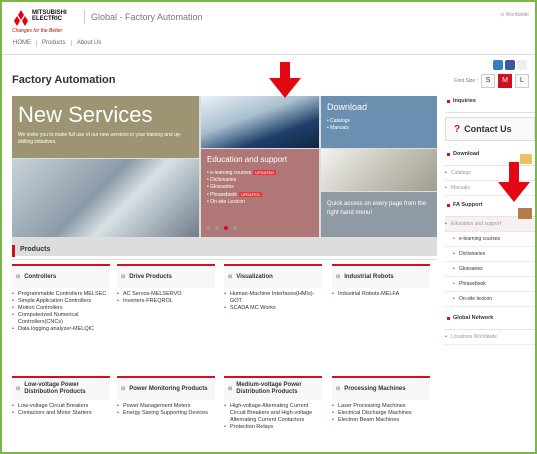 Image resolution: width=537 pixels, height=454 pixels. What do you see at coordinates (265, 172) in the screenshot?
I see `updated-badge: UPDATED` at bounding box center [265, 172].